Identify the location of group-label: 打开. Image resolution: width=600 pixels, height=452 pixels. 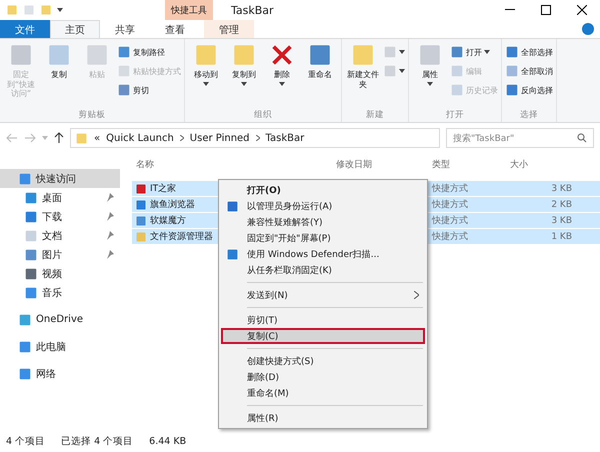
(455, 115).